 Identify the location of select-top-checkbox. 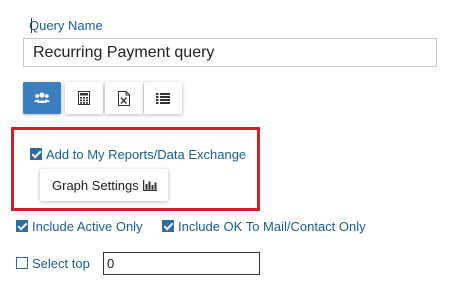
(22, 263).